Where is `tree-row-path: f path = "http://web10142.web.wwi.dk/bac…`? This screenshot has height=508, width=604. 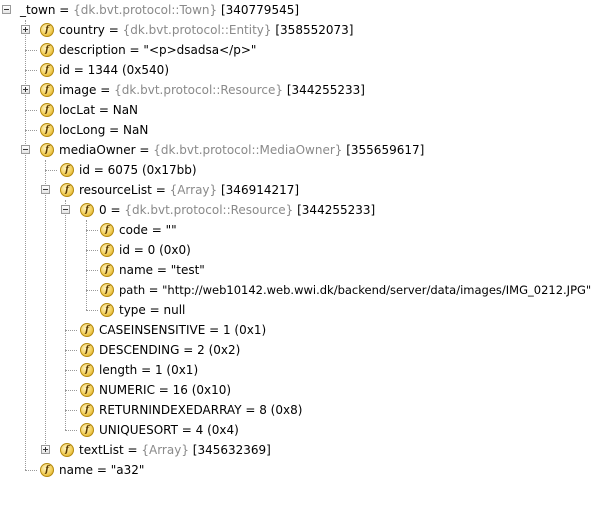 tree-row-path: f path = "http://web10142.web.wwi.dk/bac… is located at coordinates (300, 290).